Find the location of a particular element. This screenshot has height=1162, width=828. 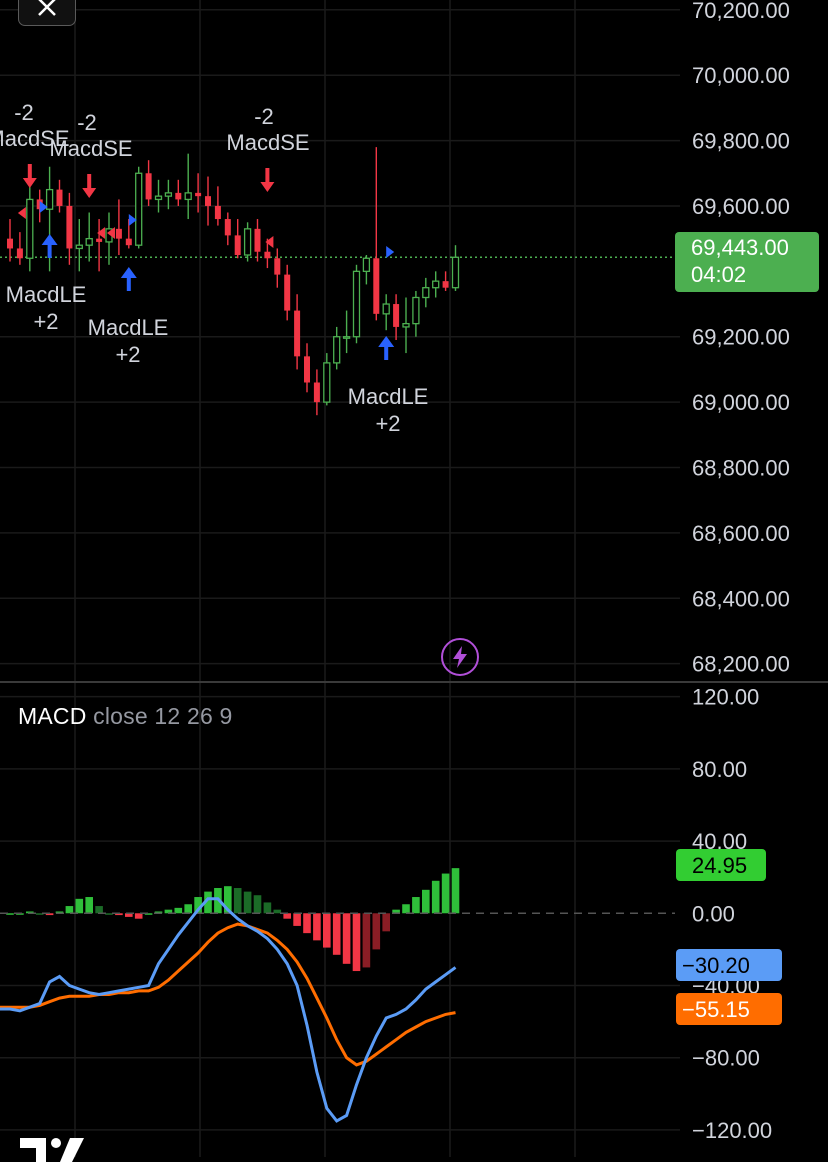

close-button is located at coordinates (47, 13).